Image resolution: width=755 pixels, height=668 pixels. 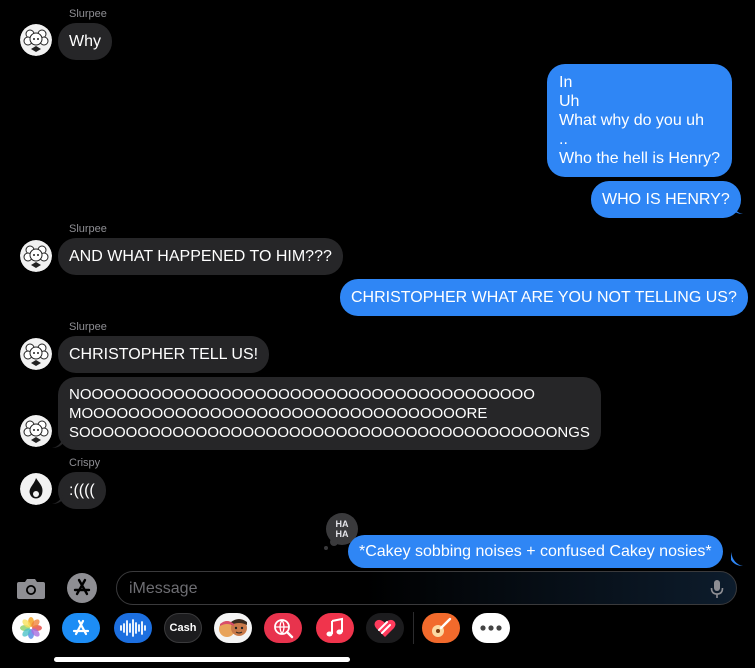 What do you see at coordinates (164, 354) in the screenshot?
I see `message-bubble-incoming: CHRISTOPHER TELL US!` at bounding box center [164, 354].